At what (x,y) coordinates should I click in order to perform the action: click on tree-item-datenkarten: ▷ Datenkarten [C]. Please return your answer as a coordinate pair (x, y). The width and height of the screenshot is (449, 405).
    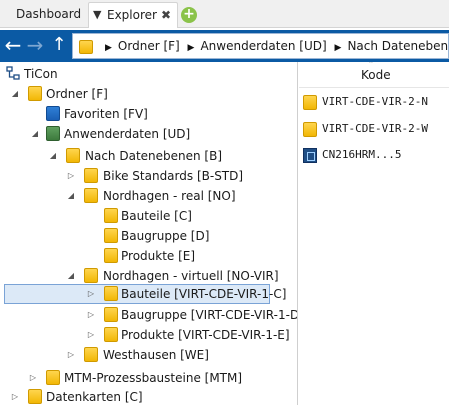
    Looking at the image, I should click on (148, 396).